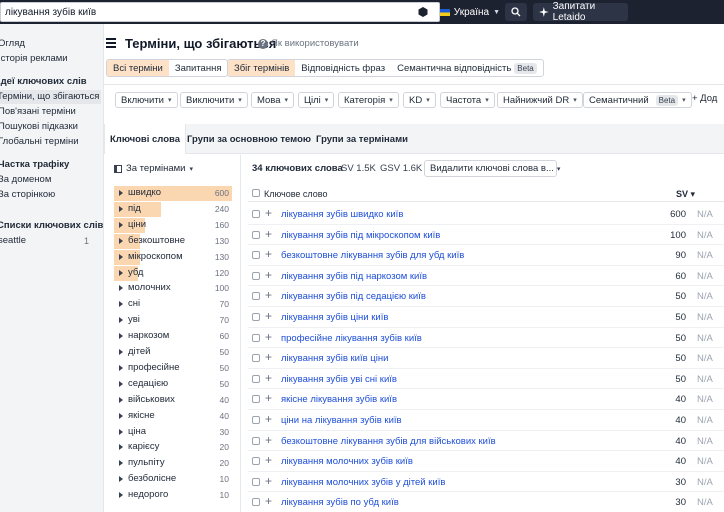 Image resolution: width=724 pixels, height=512 pixels. I want to click on sidebar-item-by-domain: За доменом, so click(25, 180).